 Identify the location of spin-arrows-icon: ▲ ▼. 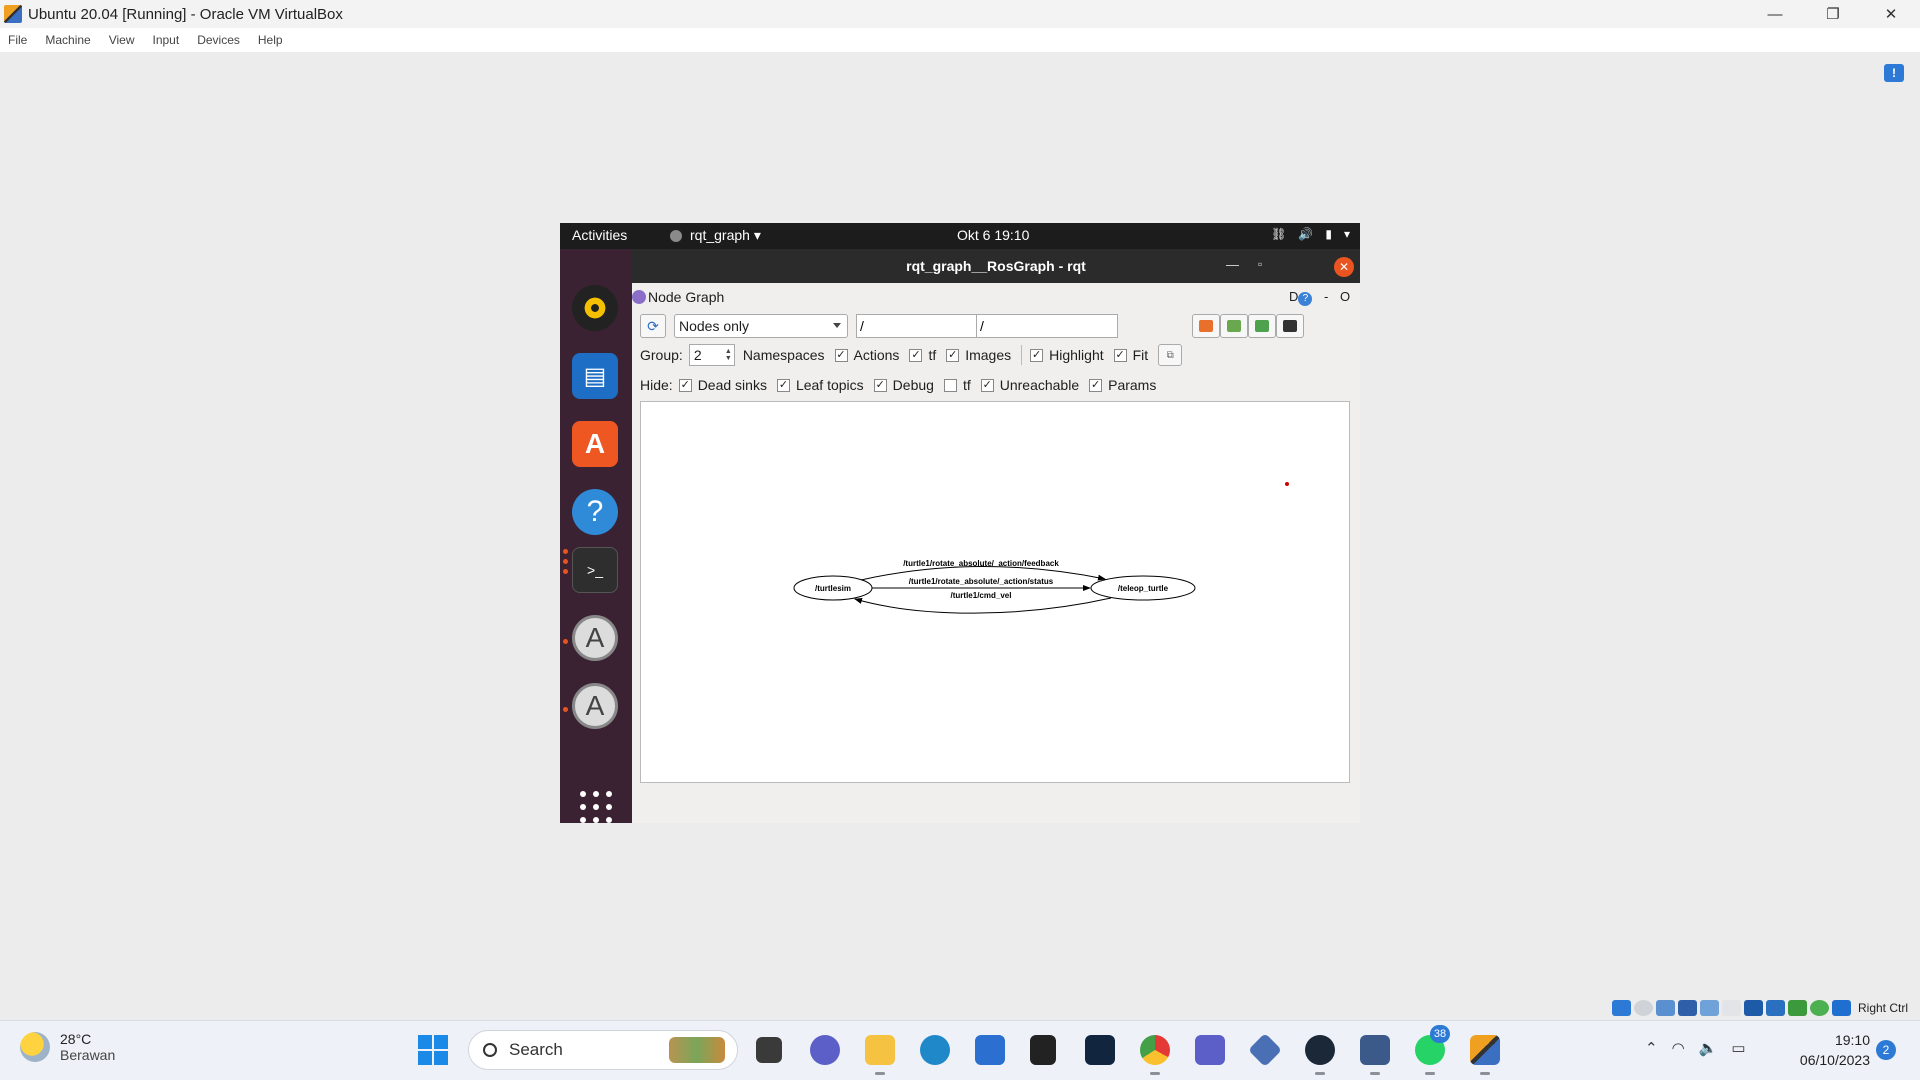
(728, 355).